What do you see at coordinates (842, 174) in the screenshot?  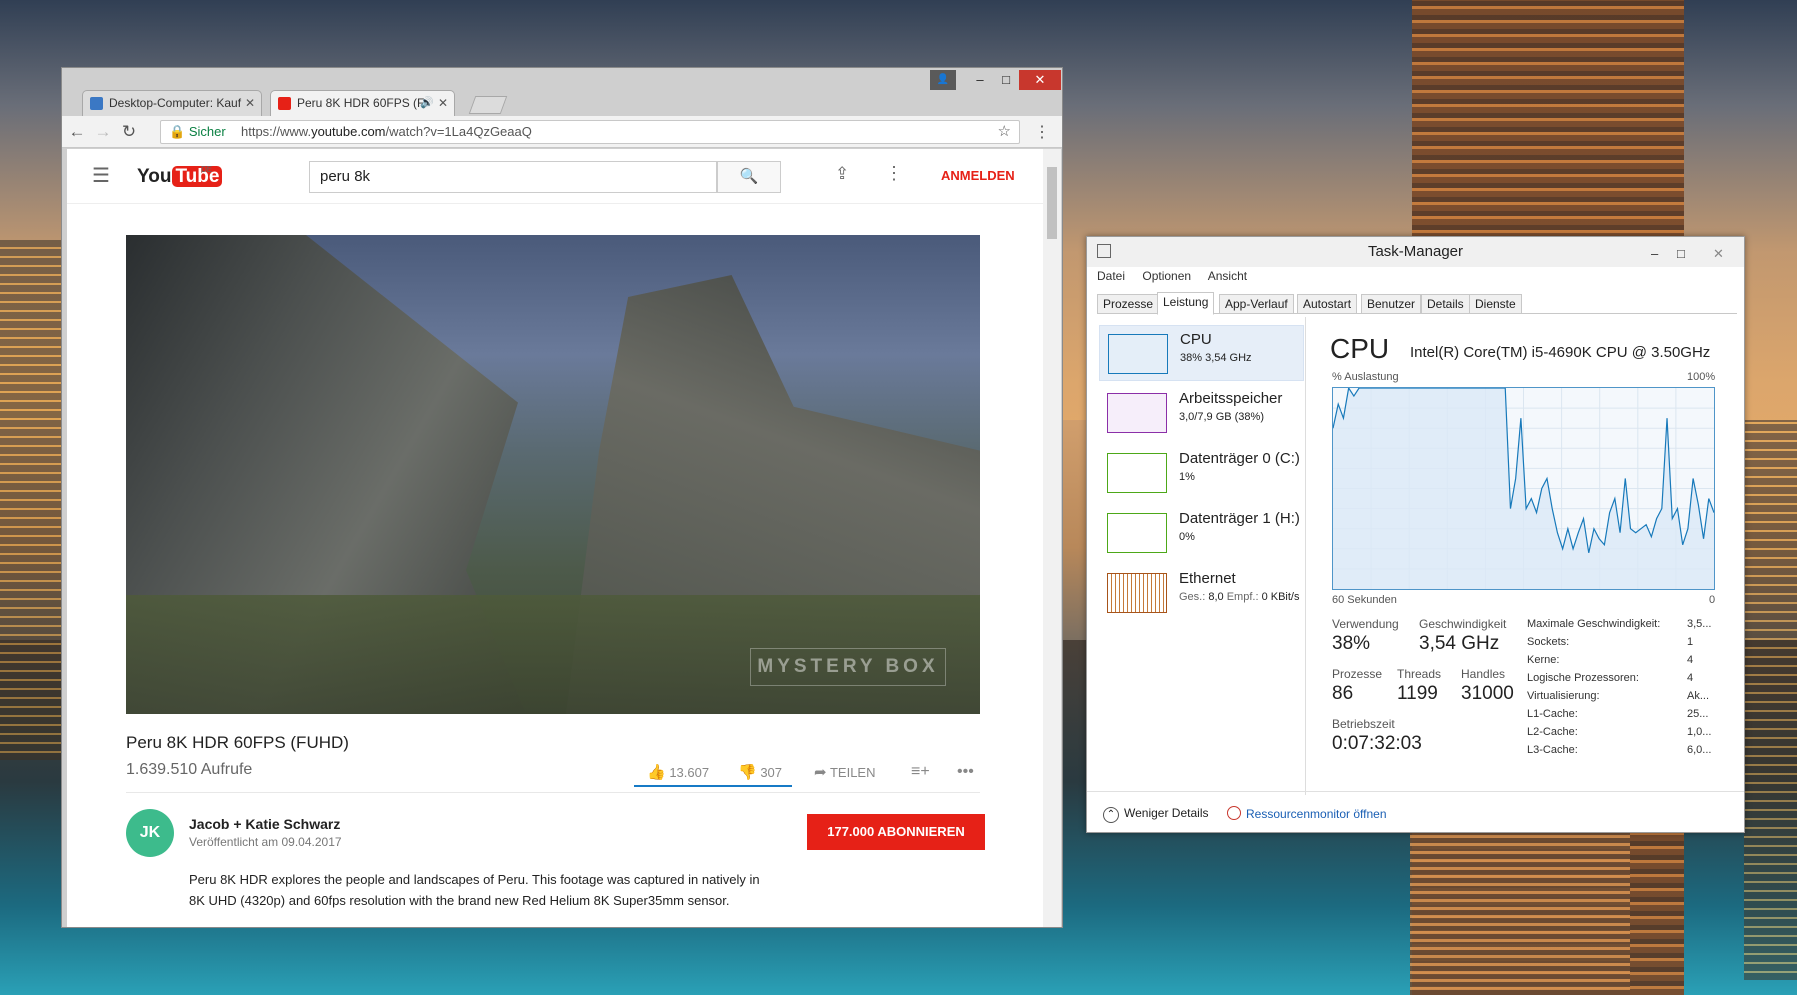 I see `upload-icon: ⇪` at bounding box center [842, 174].